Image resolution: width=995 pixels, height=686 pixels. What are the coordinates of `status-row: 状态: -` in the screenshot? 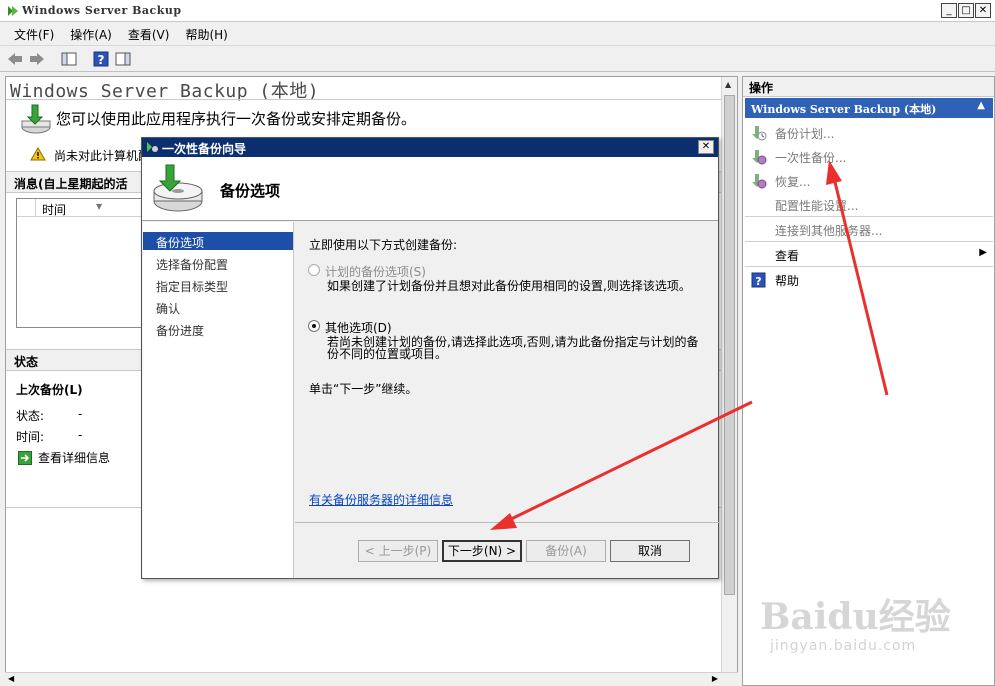 It's located at (49, 415).